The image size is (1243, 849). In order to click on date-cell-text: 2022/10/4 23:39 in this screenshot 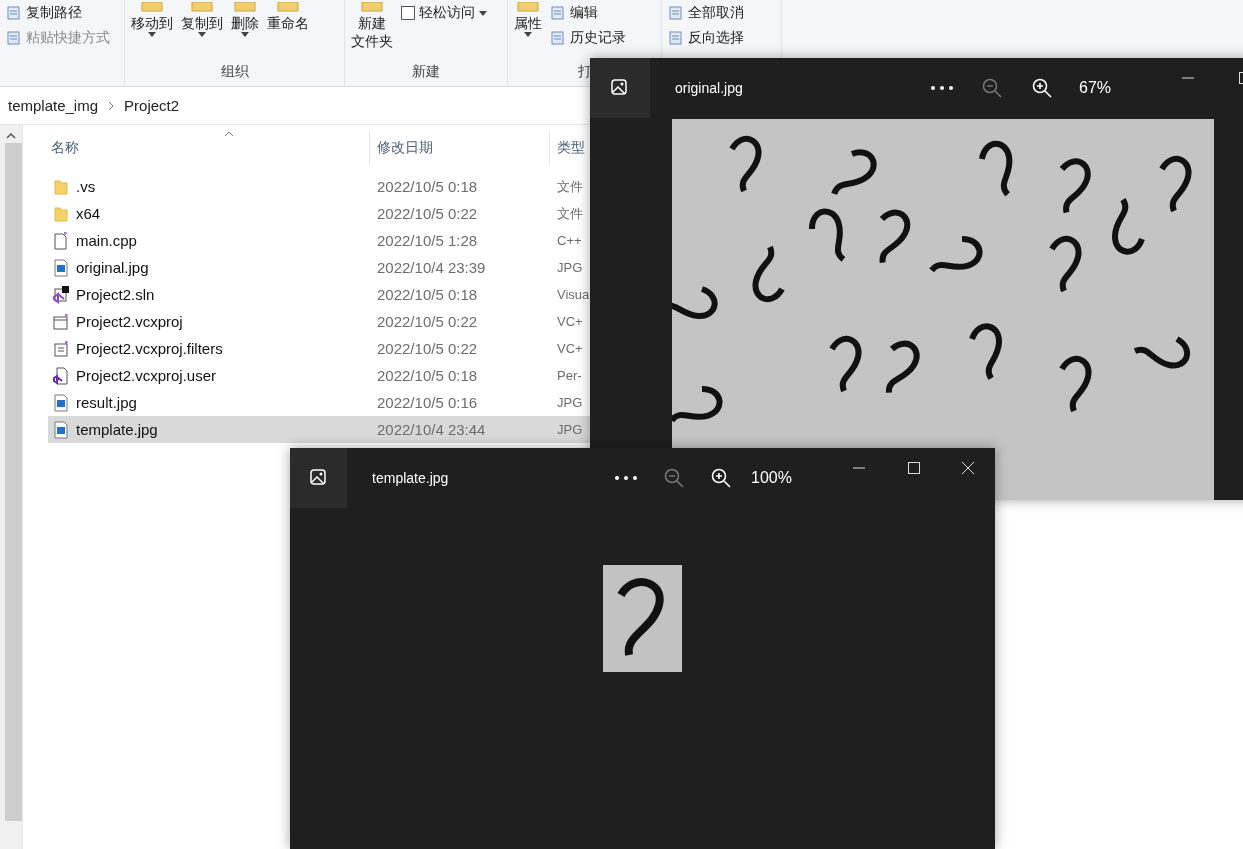, I will do `click(431, 267)`.